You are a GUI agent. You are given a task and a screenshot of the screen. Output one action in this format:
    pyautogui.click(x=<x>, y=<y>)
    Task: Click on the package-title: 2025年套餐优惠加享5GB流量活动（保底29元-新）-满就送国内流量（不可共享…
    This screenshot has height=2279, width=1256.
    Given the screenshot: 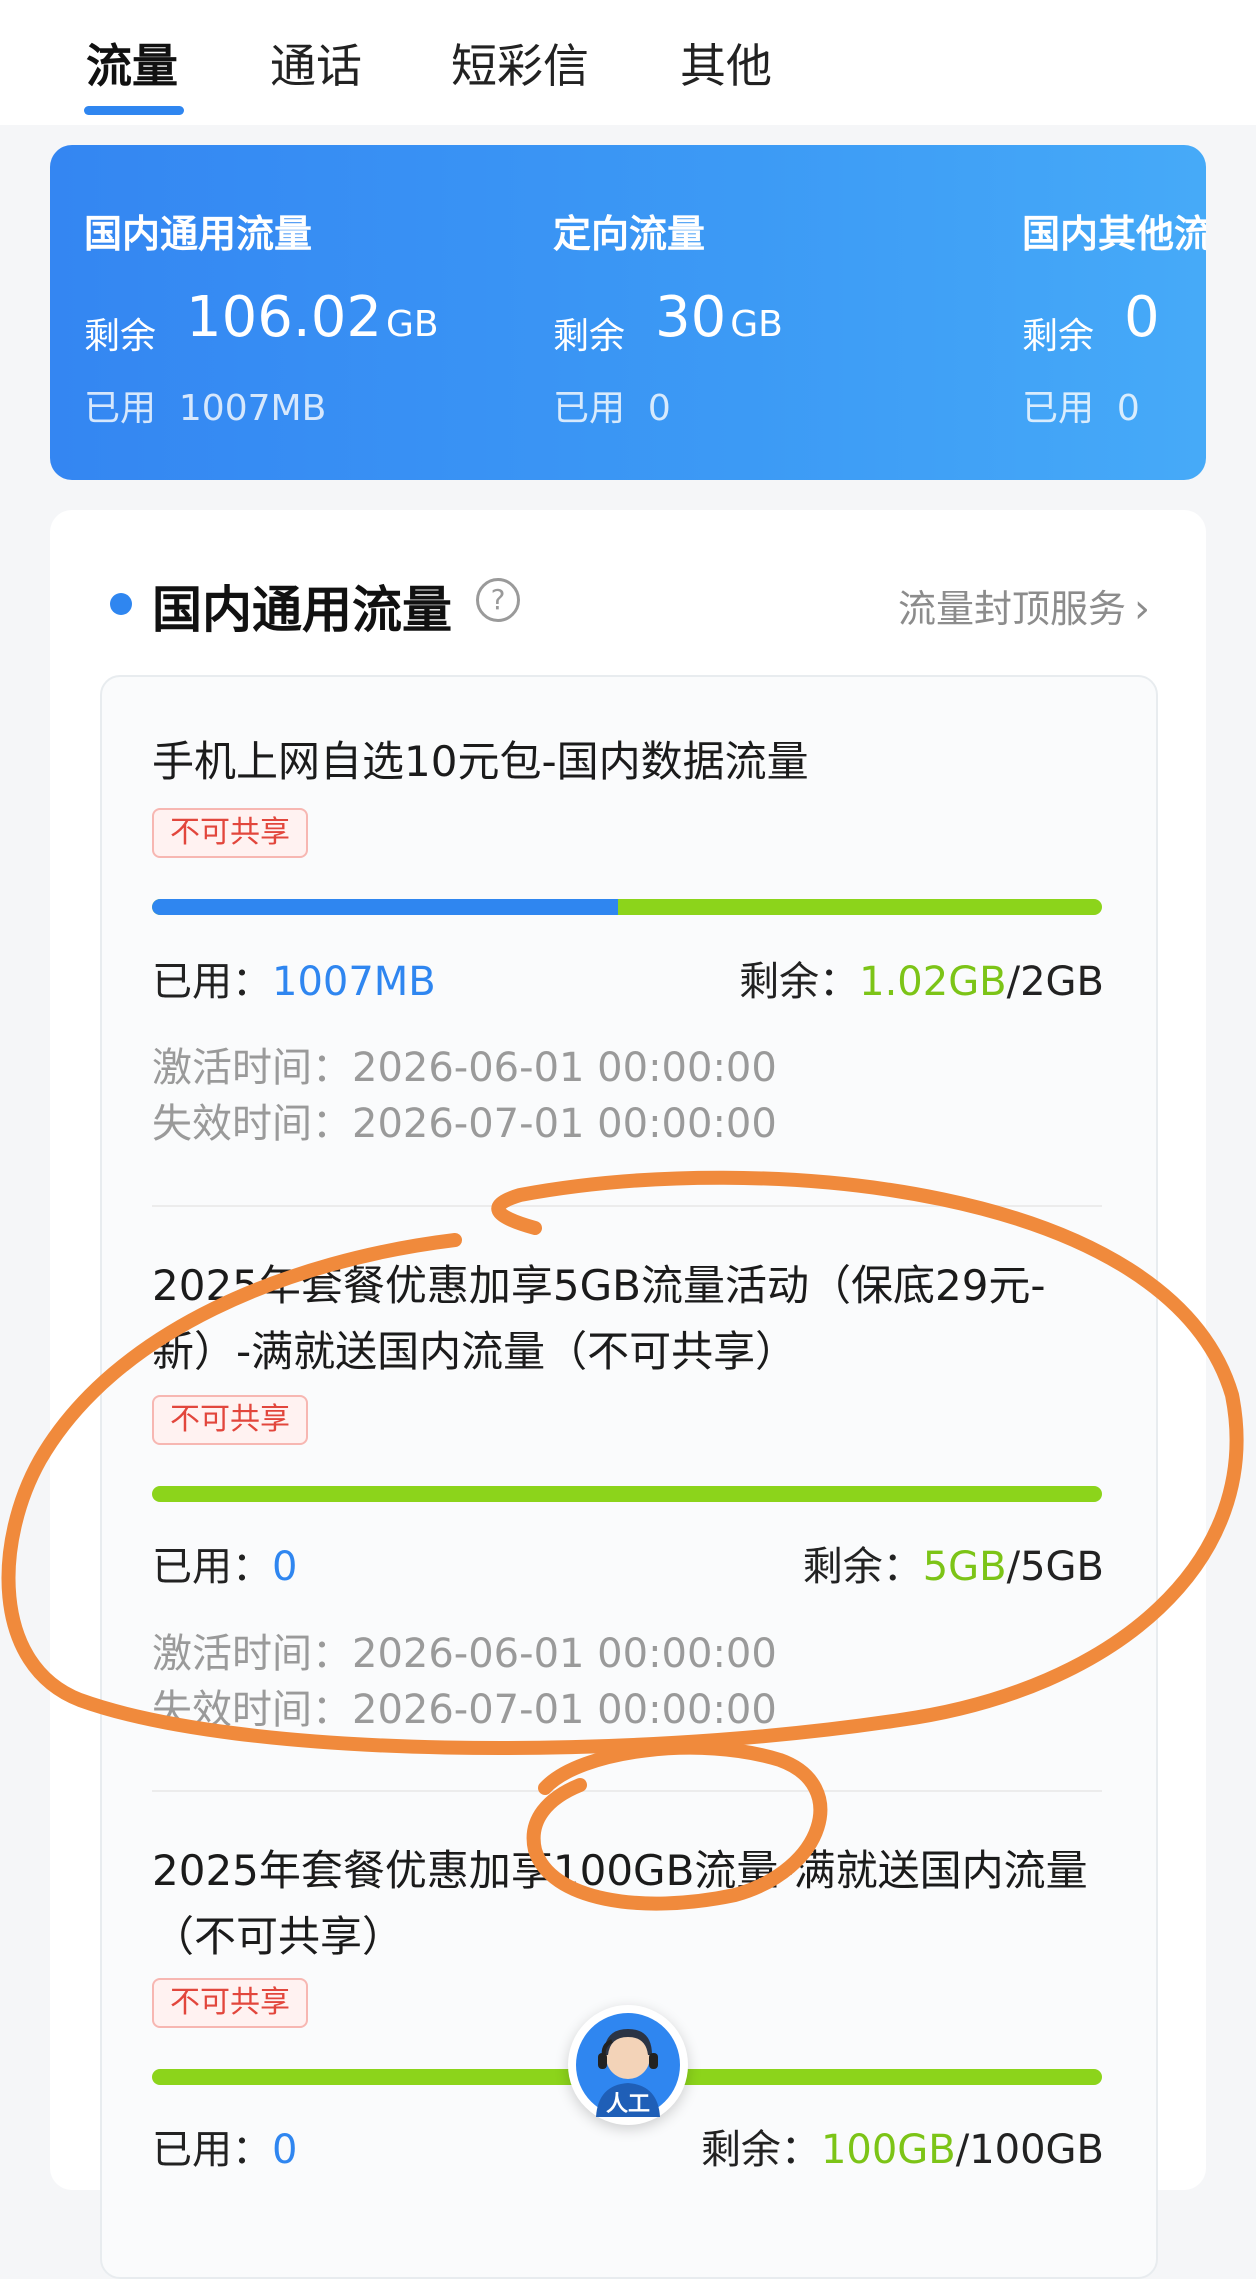 What is the action you would take?
    pyautogui.click(x=599, y=1318)
    